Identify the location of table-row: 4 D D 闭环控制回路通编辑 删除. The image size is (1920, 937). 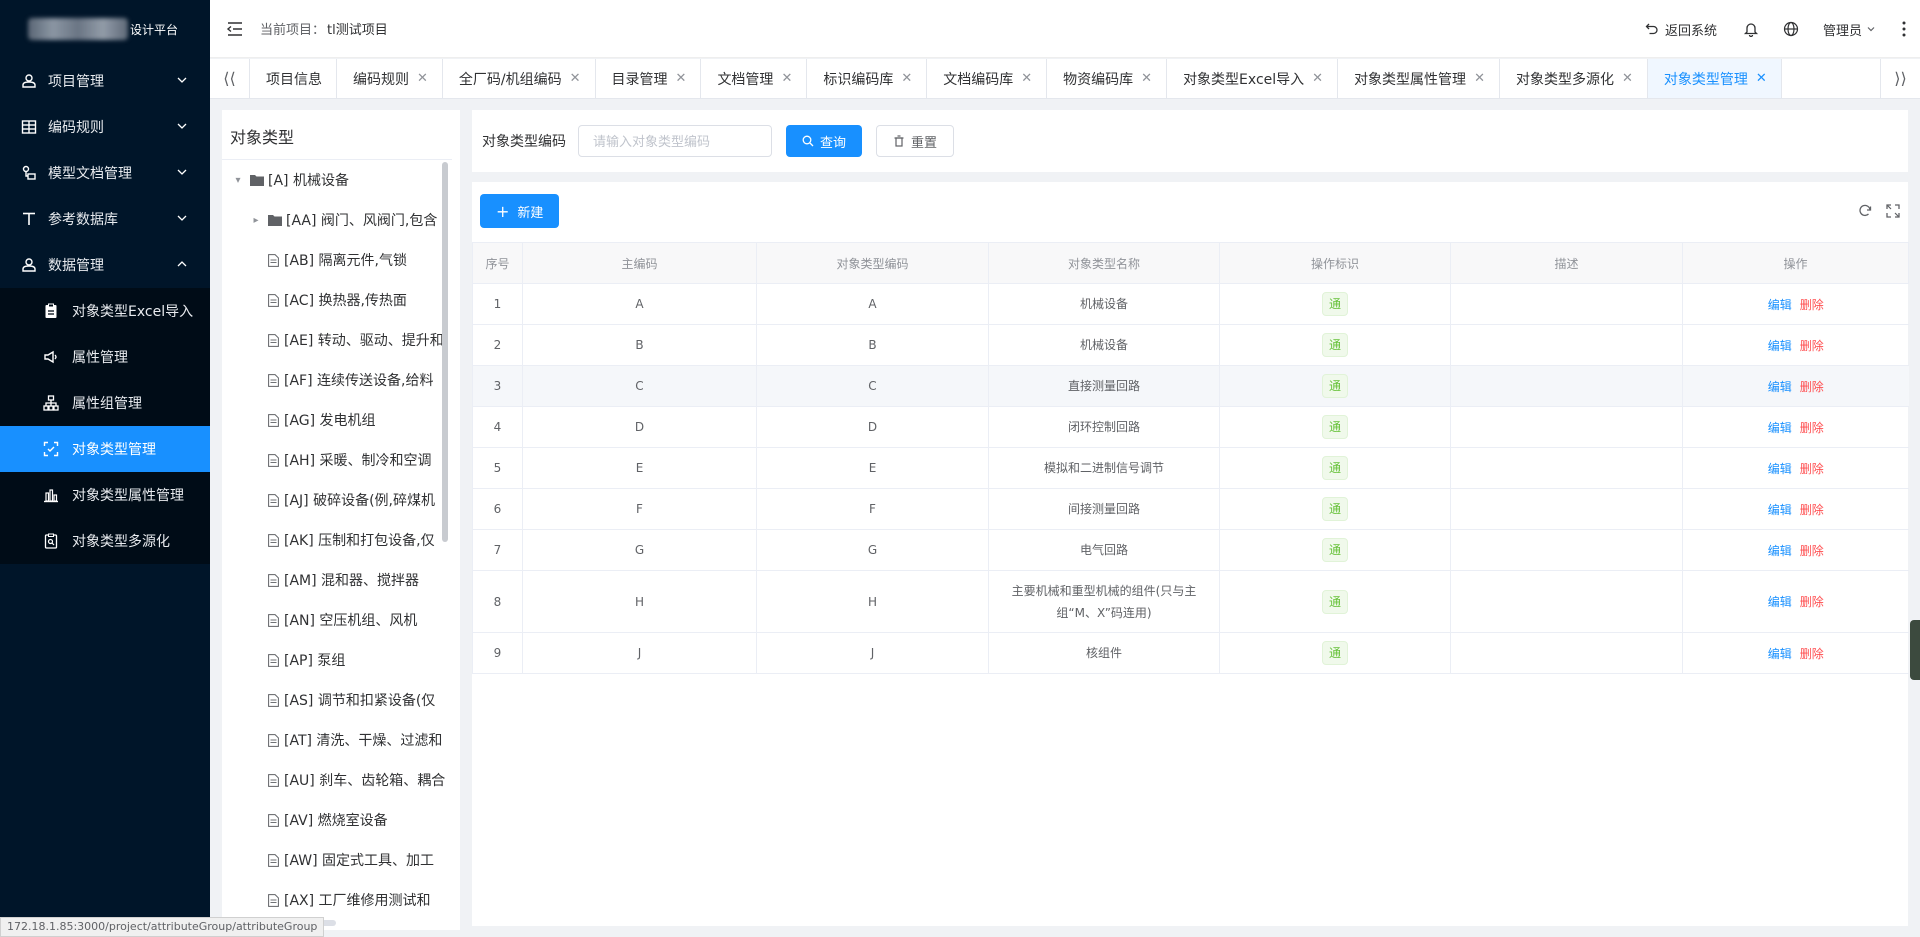
(1190, 427).